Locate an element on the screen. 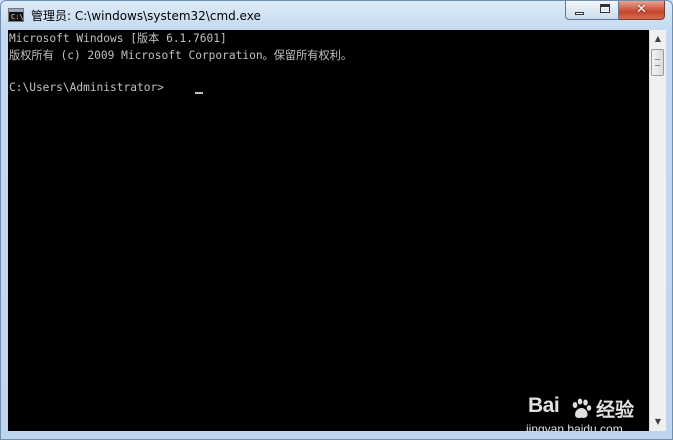  close-icon: ✕ is located at coordinates (641, 9).